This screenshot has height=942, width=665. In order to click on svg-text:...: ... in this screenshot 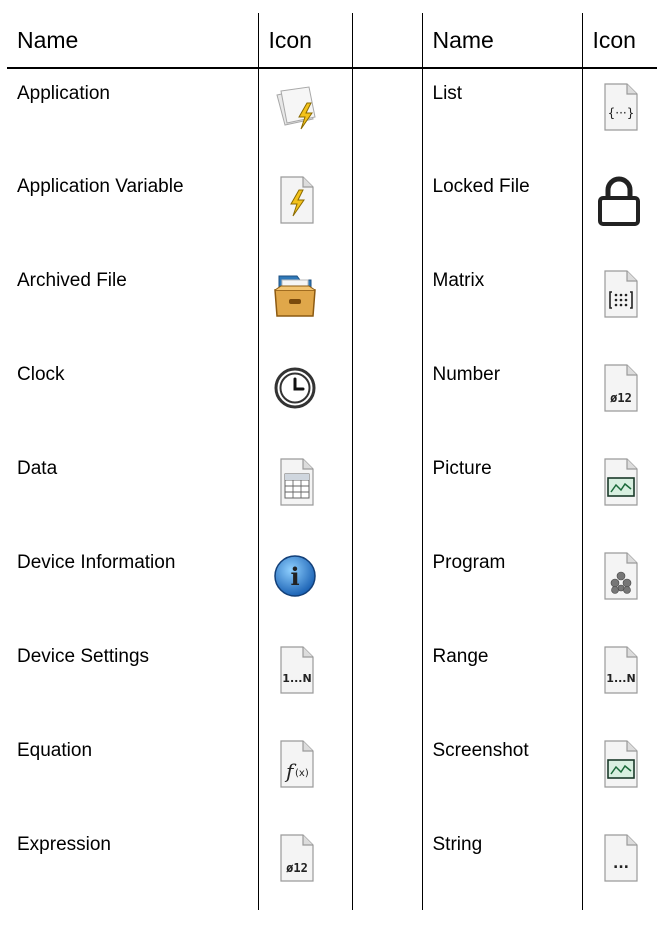, I will do `click(621, 864)`.